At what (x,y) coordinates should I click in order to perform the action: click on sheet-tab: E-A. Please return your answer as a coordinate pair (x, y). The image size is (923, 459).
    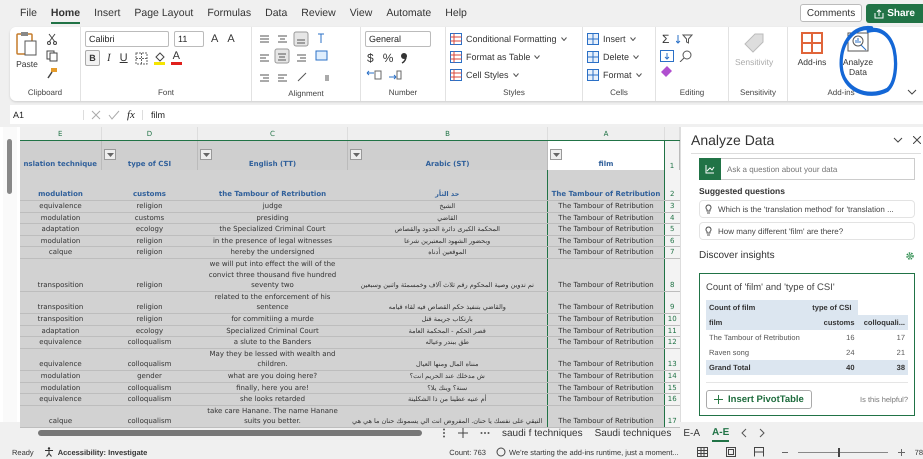
    Looking at the image, I should click on (691, 433).